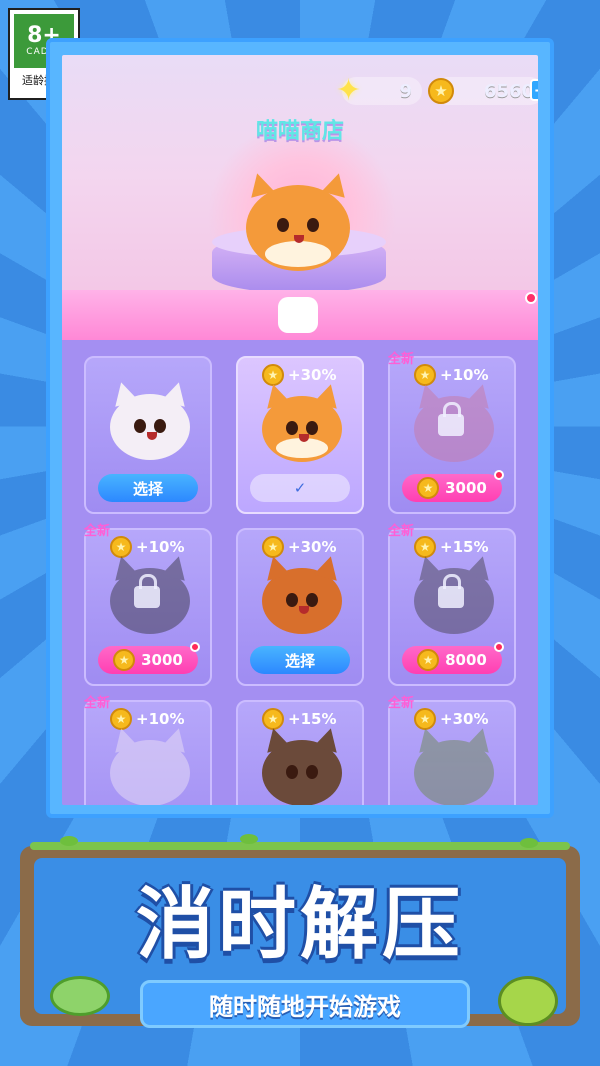 This screenshot has width=600, height=1066. Describe the element at coordinates (531, 298) in the screenshot. I see `notification-dot` at that location.